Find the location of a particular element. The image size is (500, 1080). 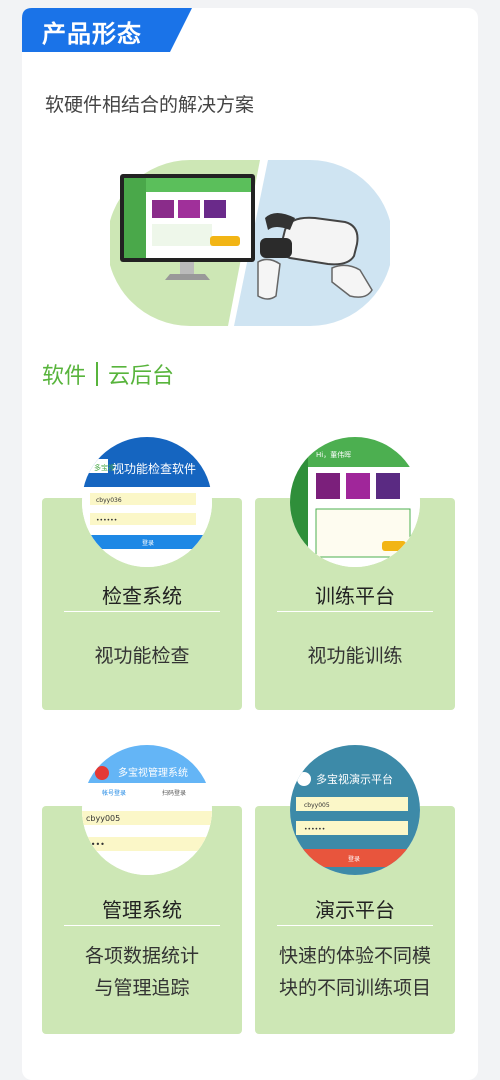

product-name: 管理系统 is located at coordinates (142, 910).